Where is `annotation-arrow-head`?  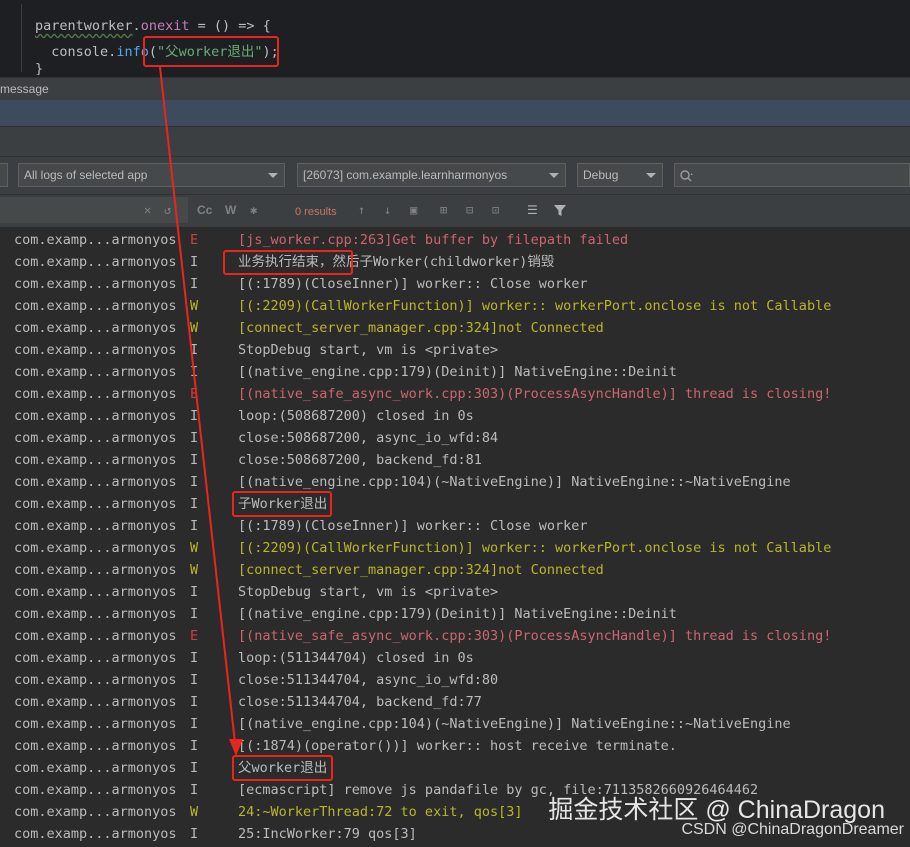
annotation-arrow-head is located at coordinates (236, 747).